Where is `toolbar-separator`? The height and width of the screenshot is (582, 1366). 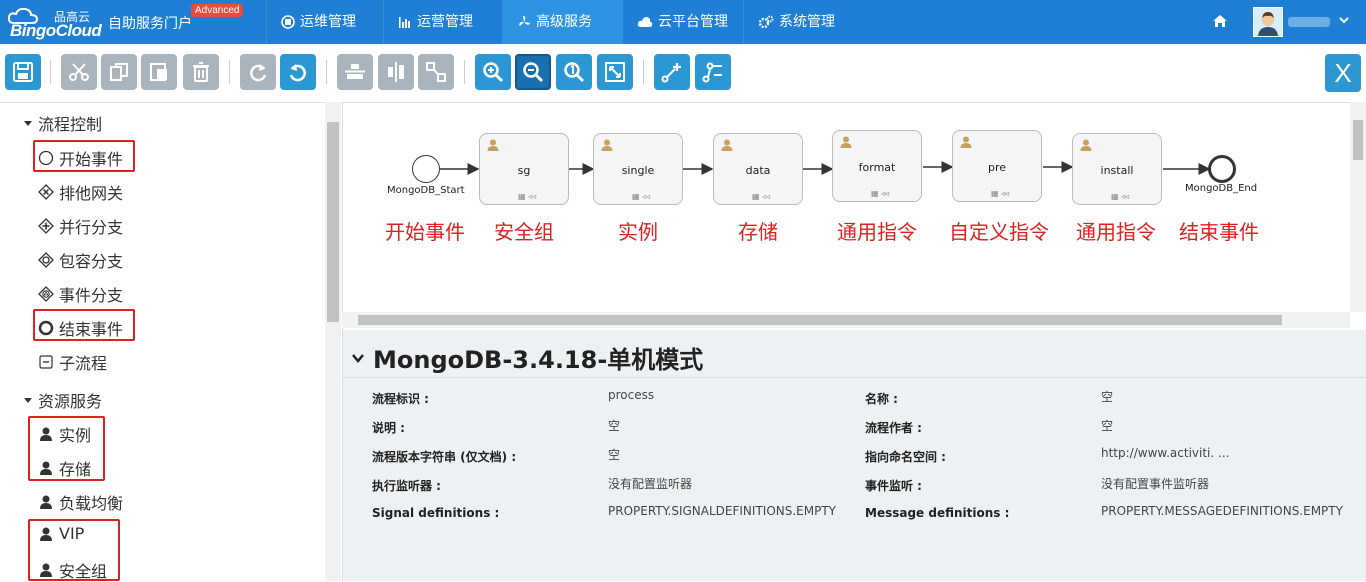 toolbar-separator is located at coordinates (50, 72).